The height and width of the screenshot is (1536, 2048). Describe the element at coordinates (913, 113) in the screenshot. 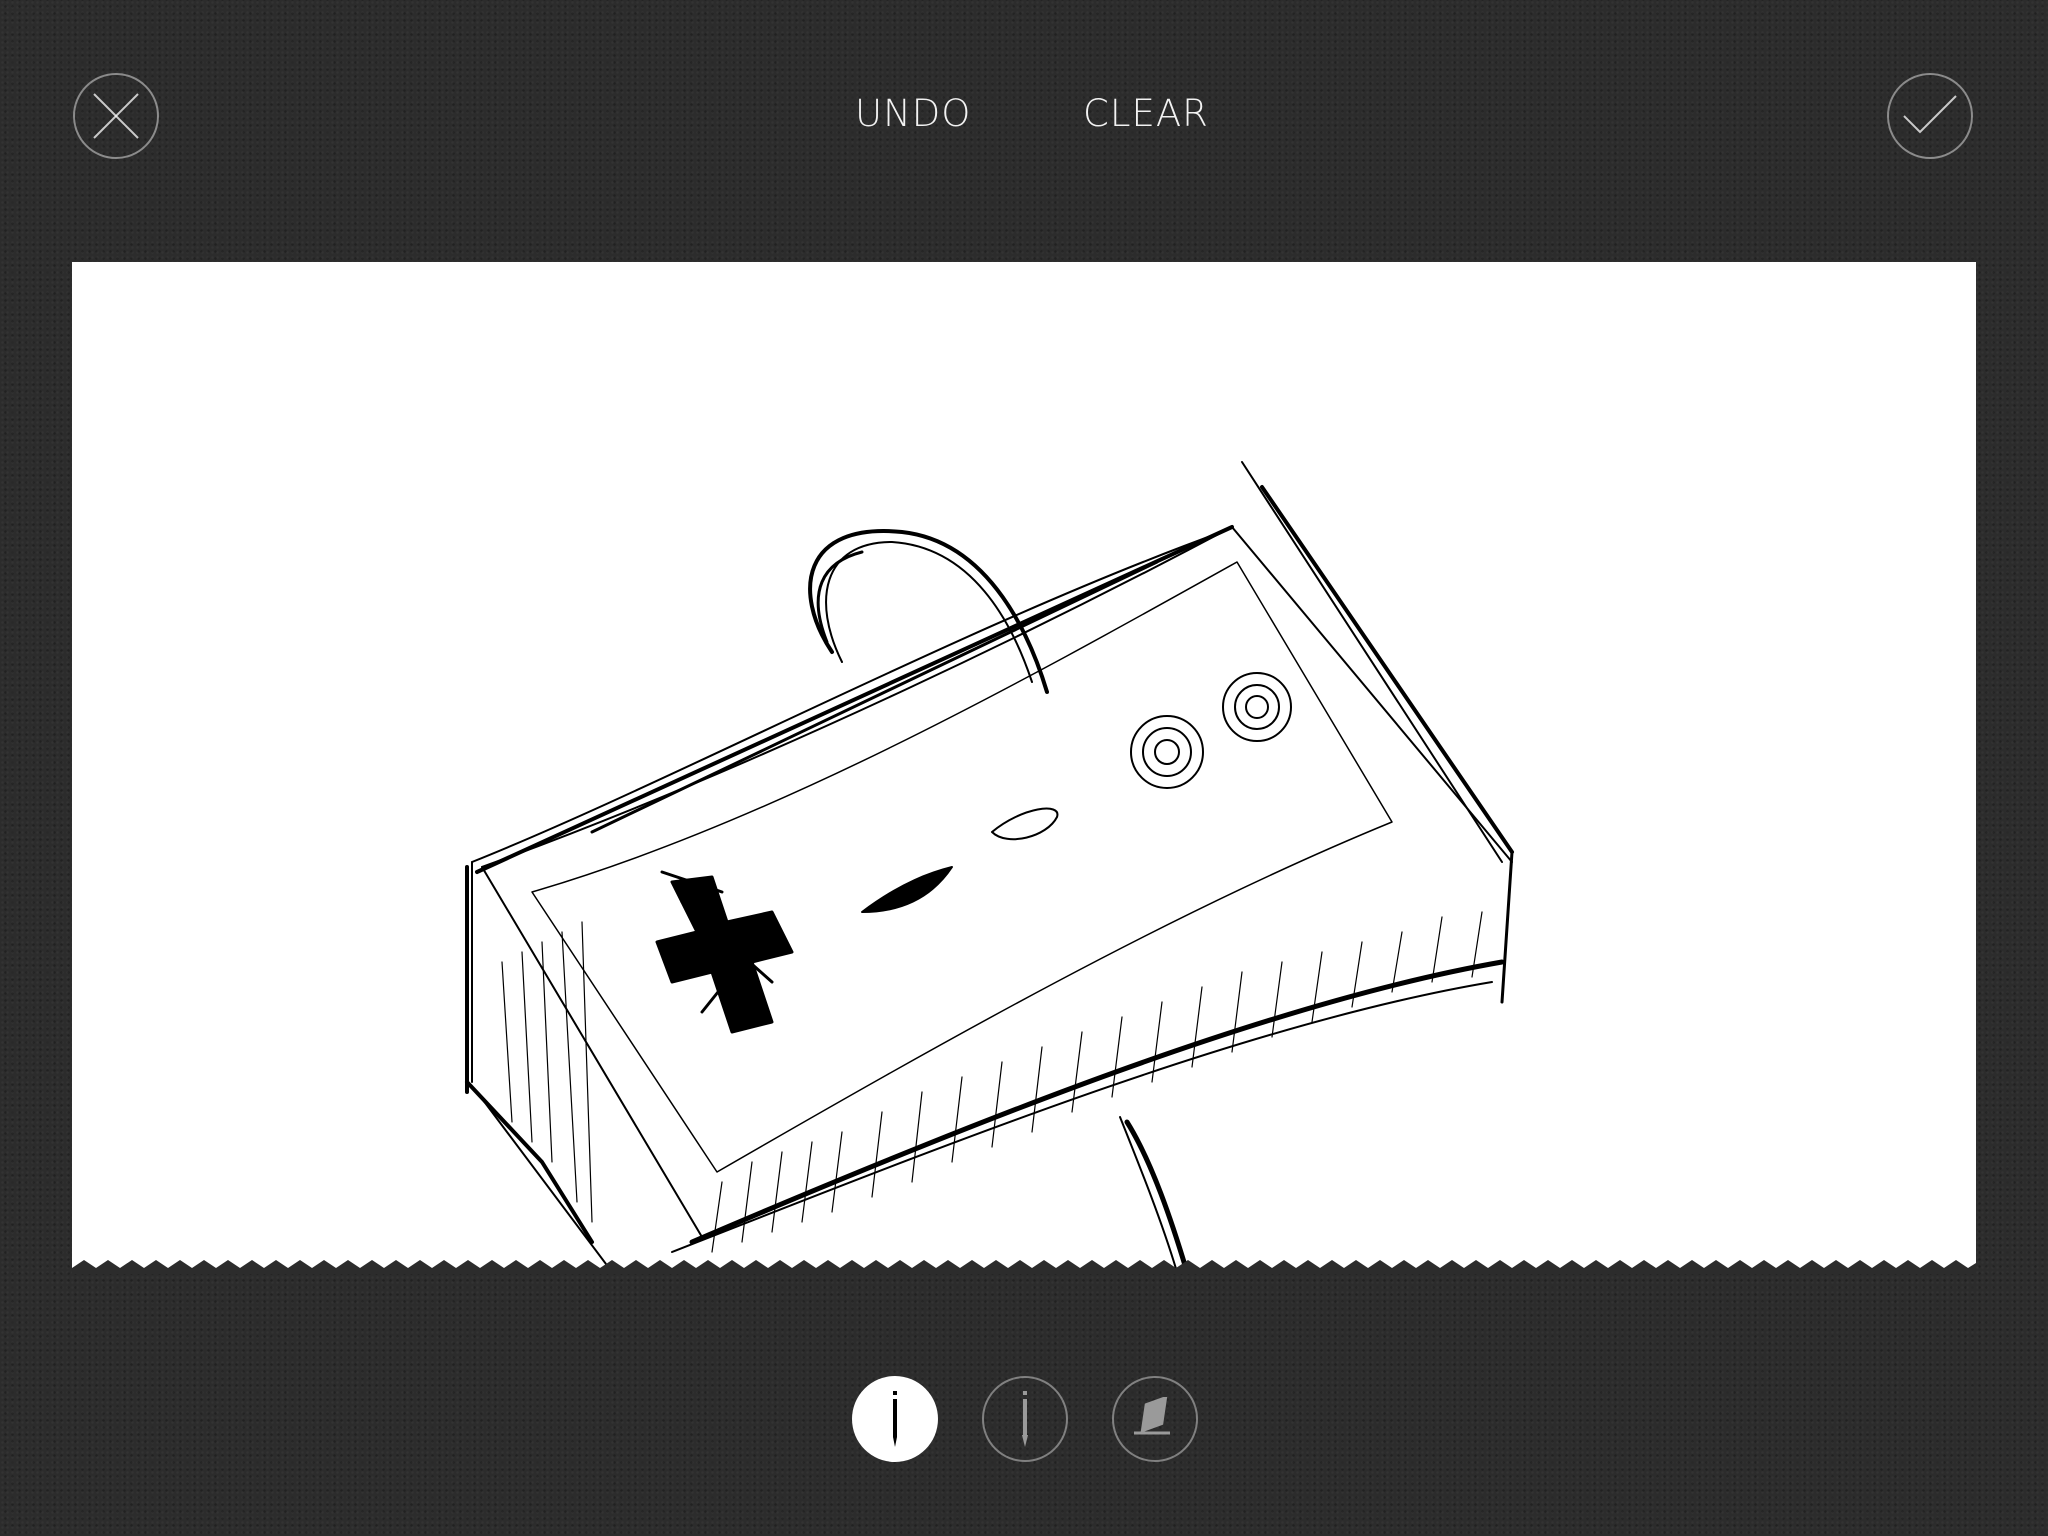

I see `undo-button: UNDO` at that location.